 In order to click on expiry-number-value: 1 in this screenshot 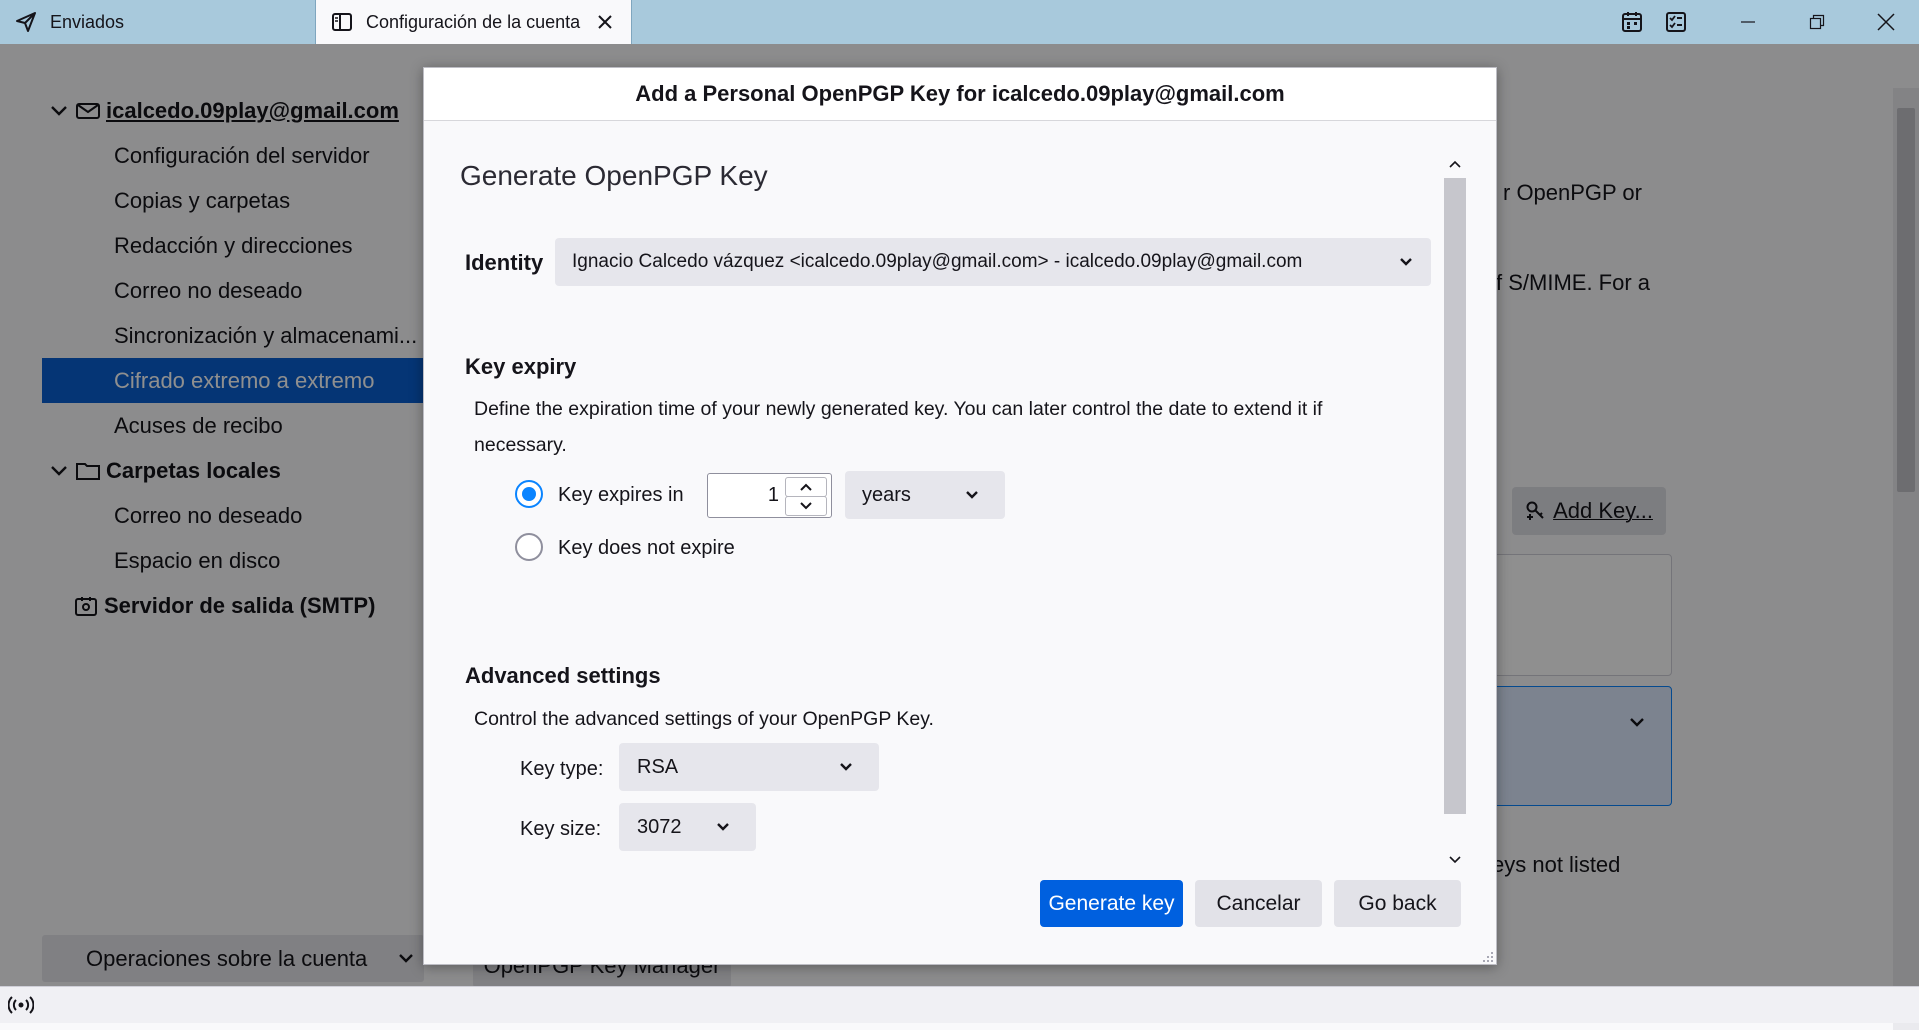, I will do `click(773, 495)`.